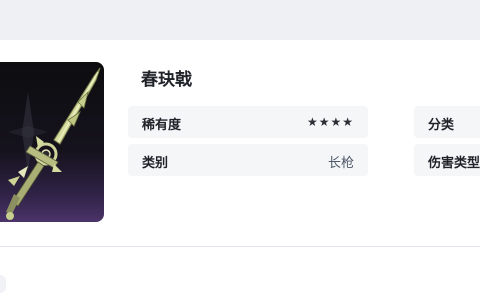 Image resolution: width=480 pixels, height=300 pixels. I want to click on rarity-stars: ★★★★, so click(330, 122).